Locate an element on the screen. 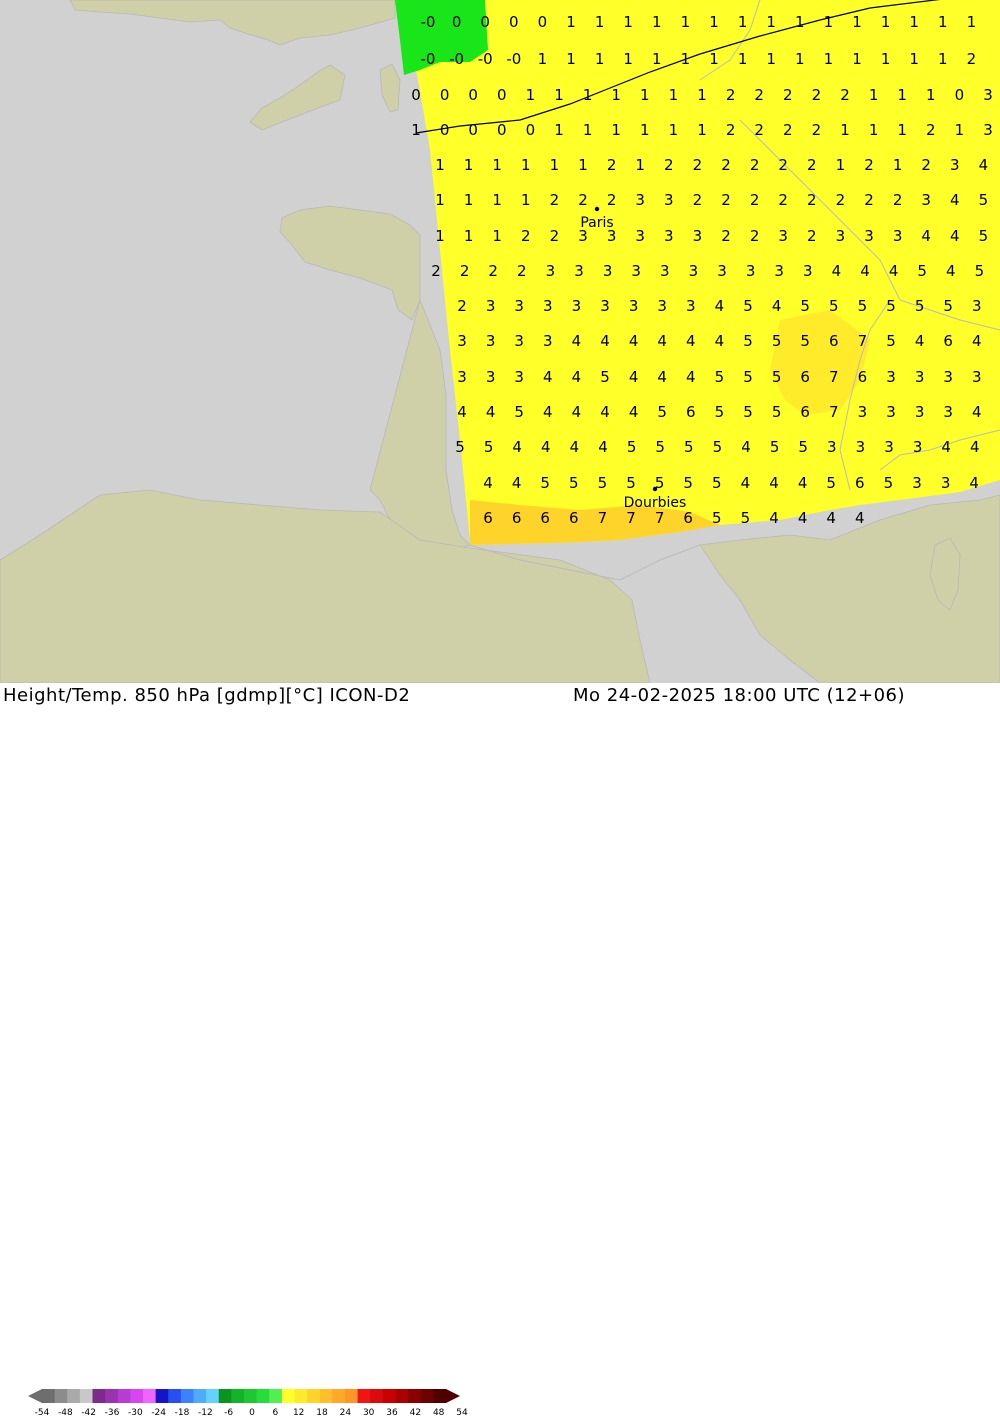 The height and width of the screenshot is (1417, 1000). scale-label: -30 is located at coordinates (135, 1412).